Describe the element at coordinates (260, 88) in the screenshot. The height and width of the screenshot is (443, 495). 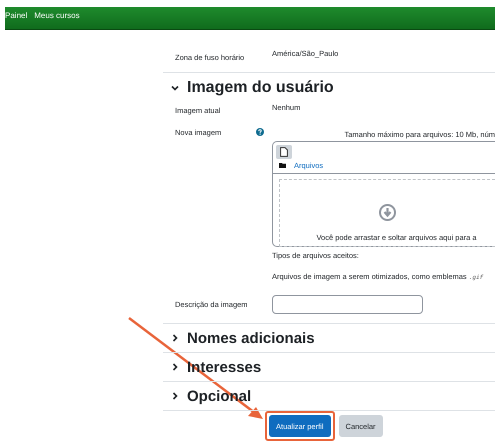
I see `section-heading: Imagem do usuário` at that location.